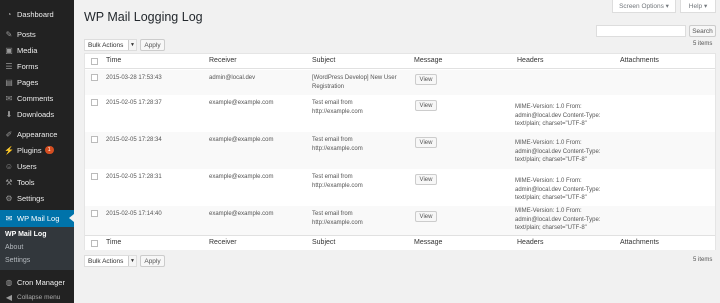  I want to click on users-icon: ☺, so click(9, 166).